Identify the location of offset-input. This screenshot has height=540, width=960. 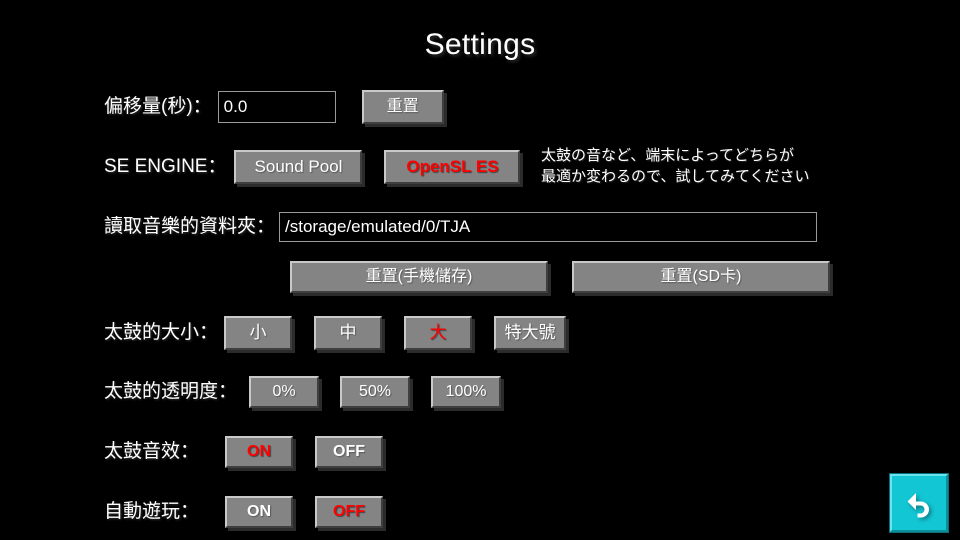
(276, 107).